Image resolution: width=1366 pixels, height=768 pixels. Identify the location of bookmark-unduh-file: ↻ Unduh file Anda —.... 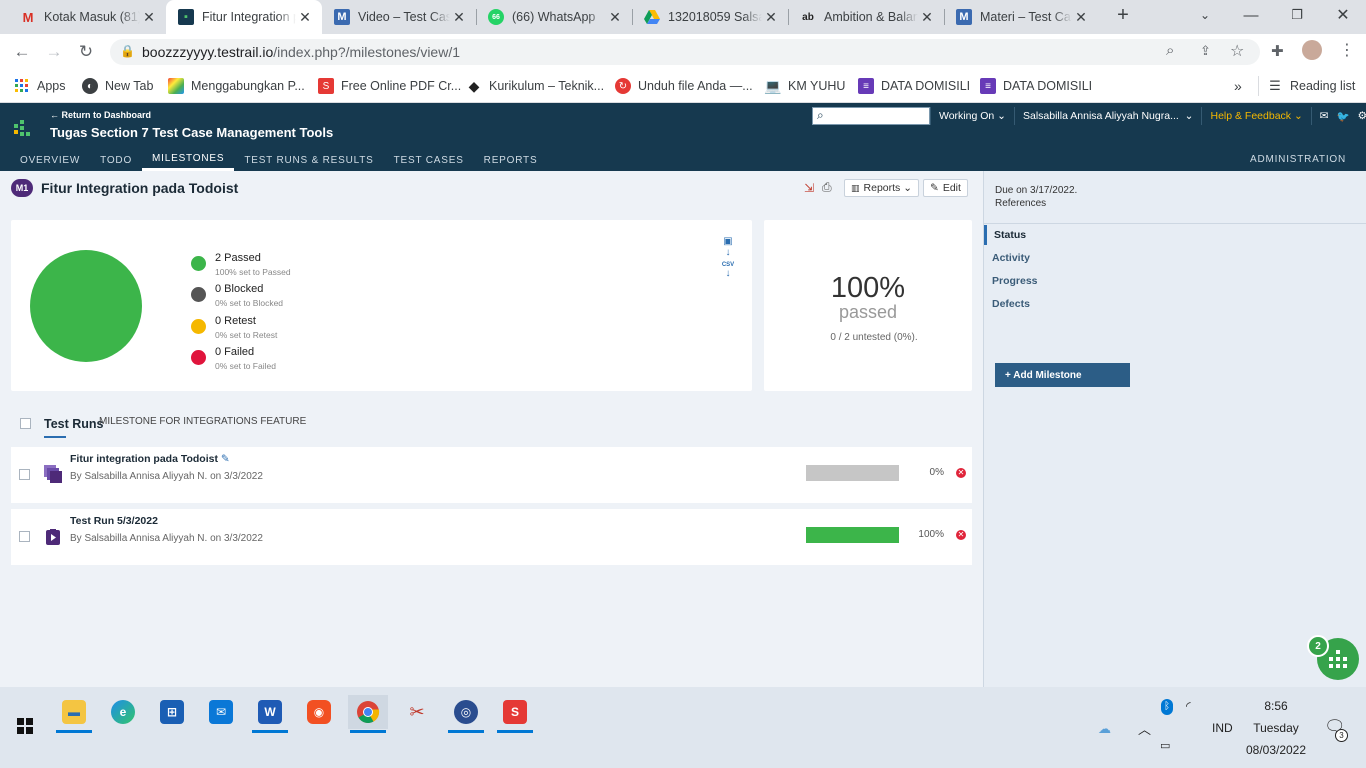
(684, 86).